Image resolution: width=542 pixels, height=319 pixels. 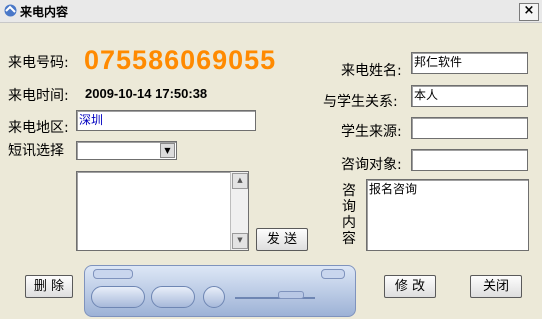 I want to click on name-label: 来电姓名:, so click(x=371, y=71).